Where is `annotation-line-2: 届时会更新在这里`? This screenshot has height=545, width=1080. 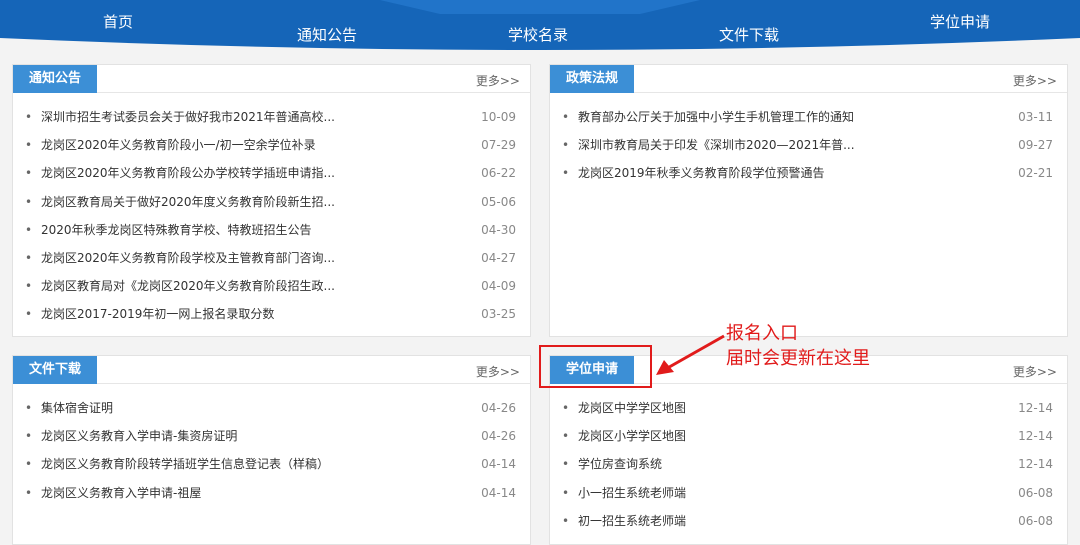
annotation-line-2: 届时会更新在这里 is located at coordinates (798, 358).